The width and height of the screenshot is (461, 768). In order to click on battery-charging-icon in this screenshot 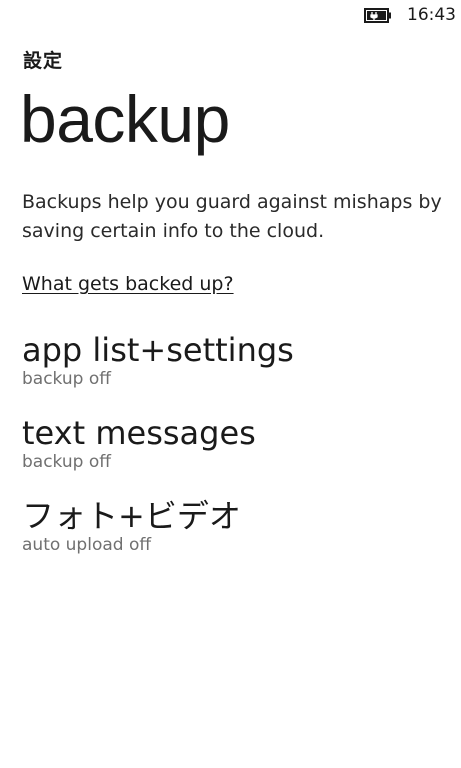, I will do `click(377, 15)`.